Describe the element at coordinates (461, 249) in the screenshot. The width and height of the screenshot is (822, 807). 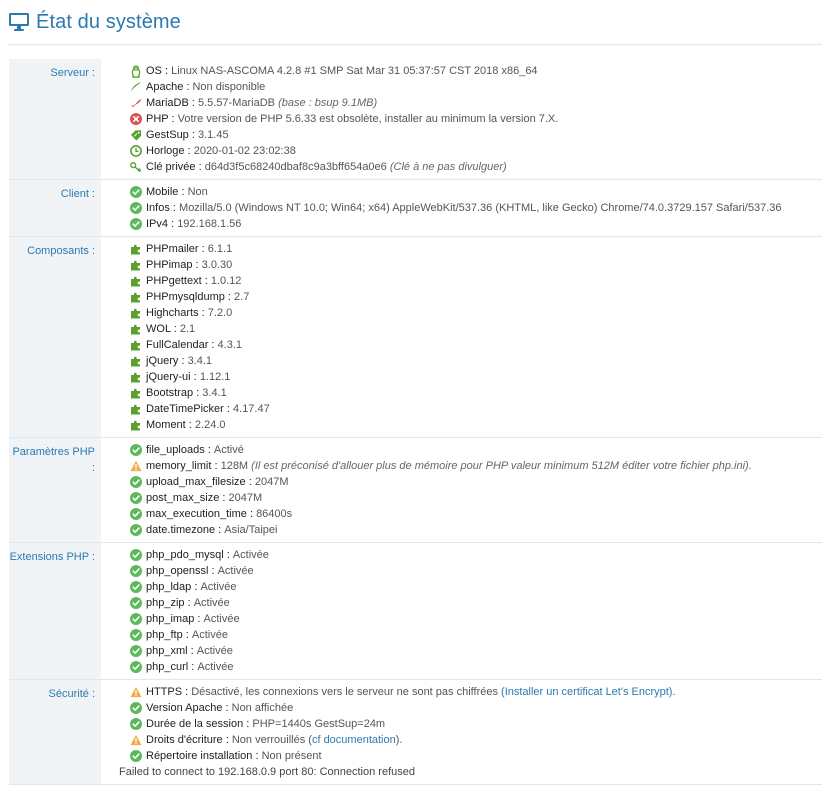
I see `status-row-phpmailer: PHPmailer : 6.1.1` at that location.